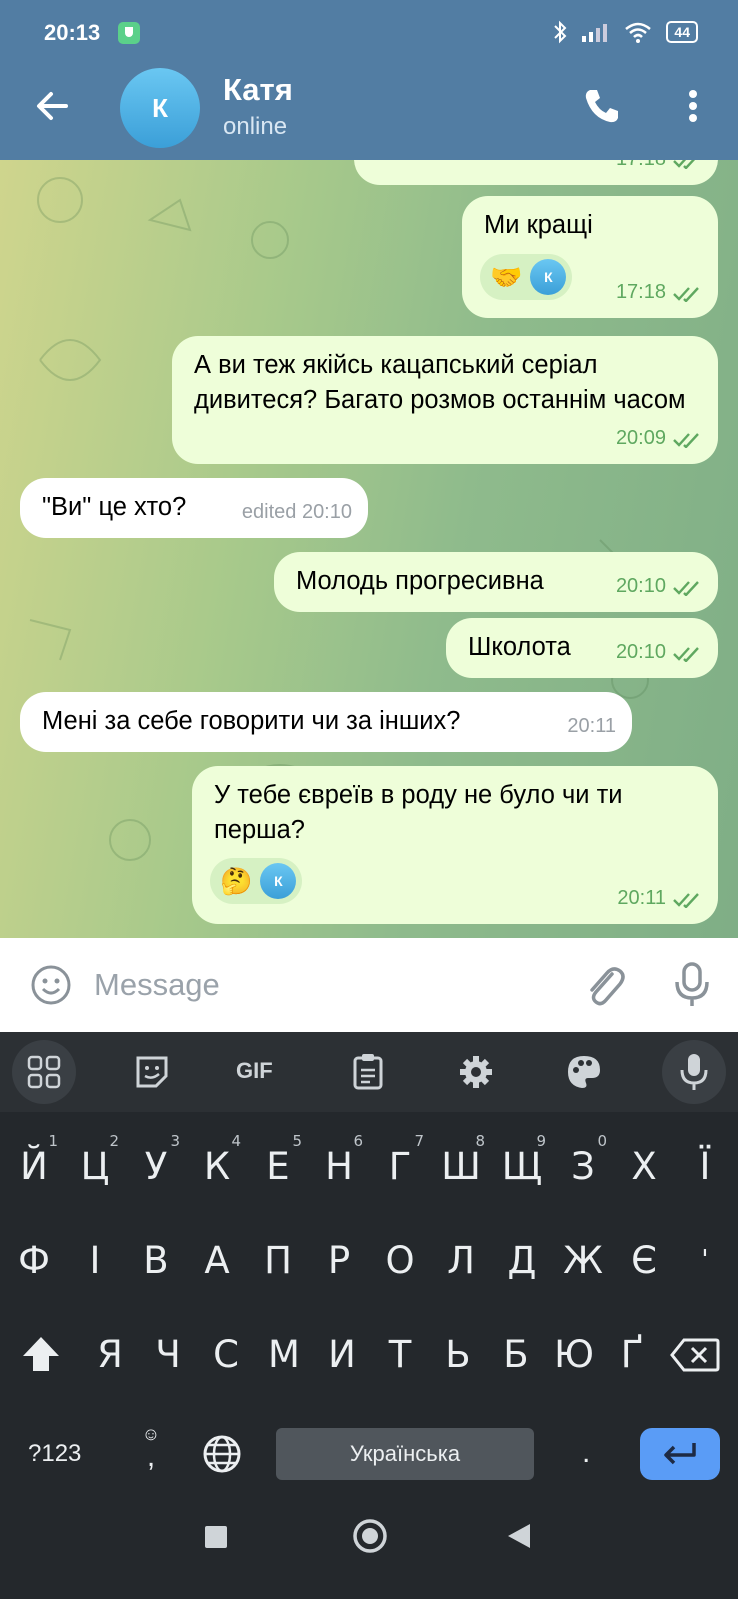 The width and height of the screenshot is (738, 1599). I want to click on comma-key: ☺ ,, so click(151, 1454).